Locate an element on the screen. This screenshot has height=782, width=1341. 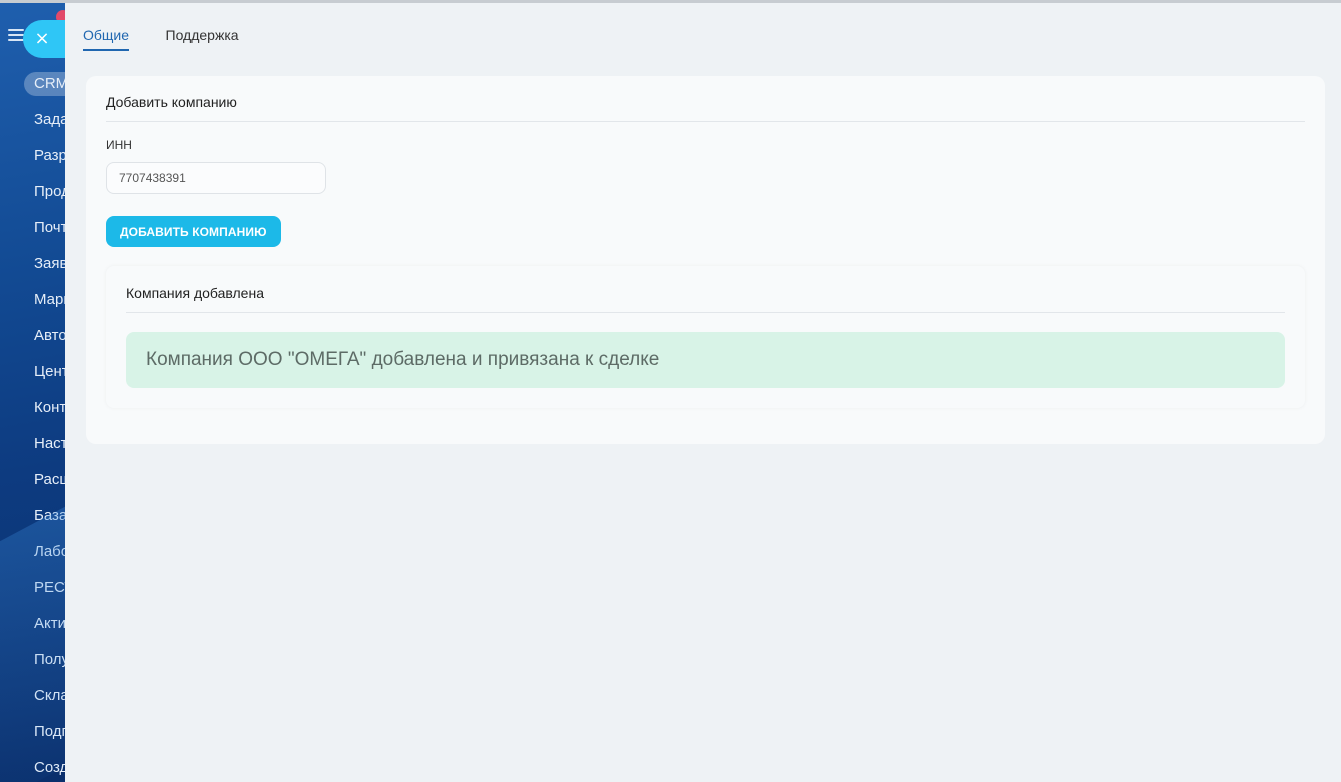
sidebar-item-sales: Продажи is located at coordinates (32, 192).